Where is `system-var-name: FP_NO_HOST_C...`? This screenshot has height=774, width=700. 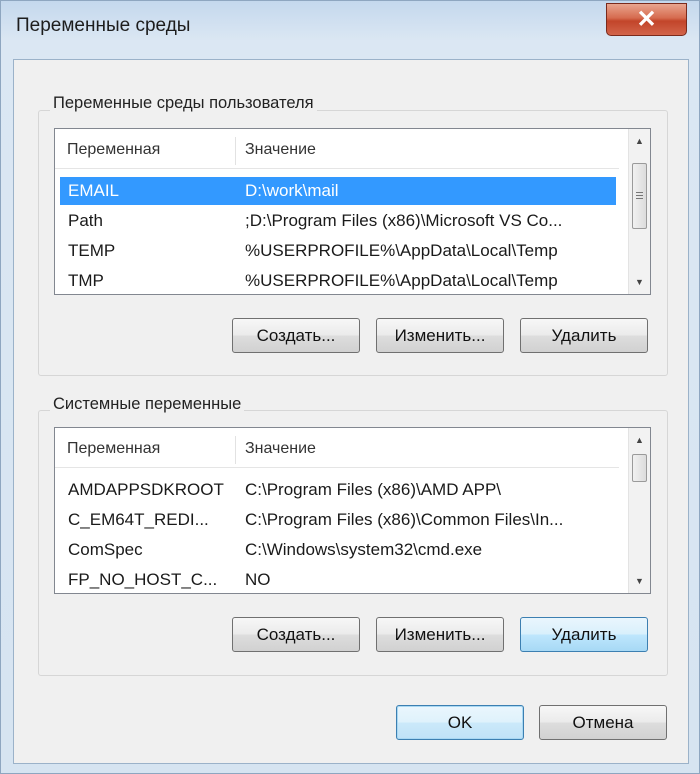
system-var-name: FP_NO_HOST_C... is located at coordinates (143, 579).